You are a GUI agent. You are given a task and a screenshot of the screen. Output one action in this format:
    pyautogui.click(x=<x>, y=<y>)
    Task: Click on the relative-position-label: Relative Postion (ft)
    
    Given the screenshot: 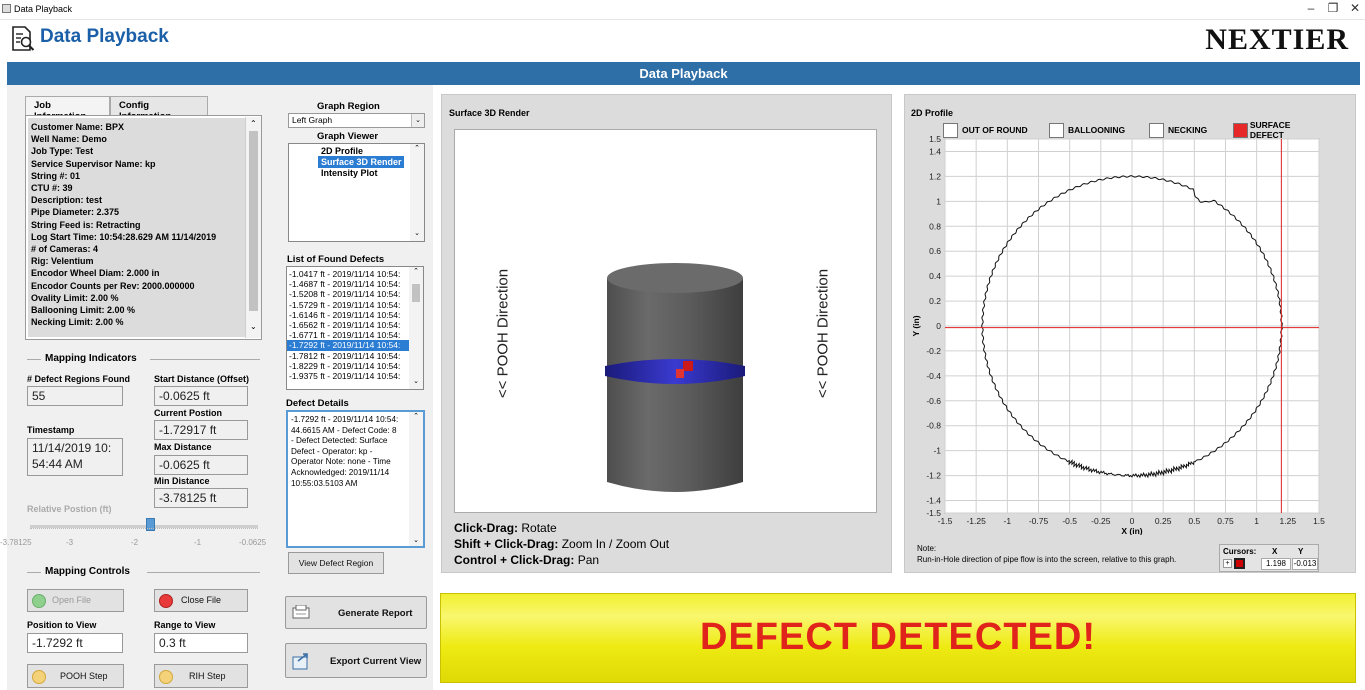 What is the action you would take?
    pyautogui.click(x=69, y=509)
    